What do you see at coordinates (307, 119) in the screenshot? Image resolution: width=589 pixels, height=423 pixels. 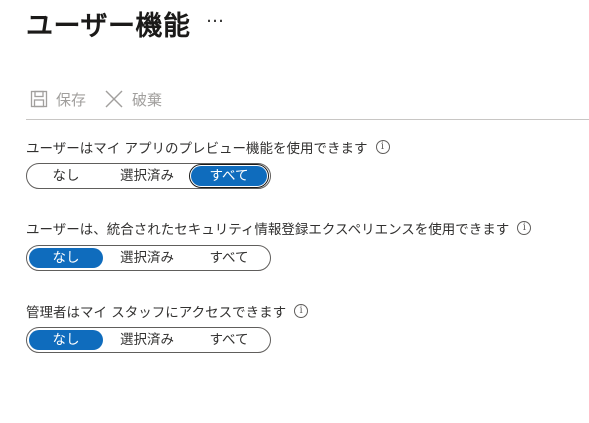 I see `toolbar-divider` at bounding box center [307, 119].